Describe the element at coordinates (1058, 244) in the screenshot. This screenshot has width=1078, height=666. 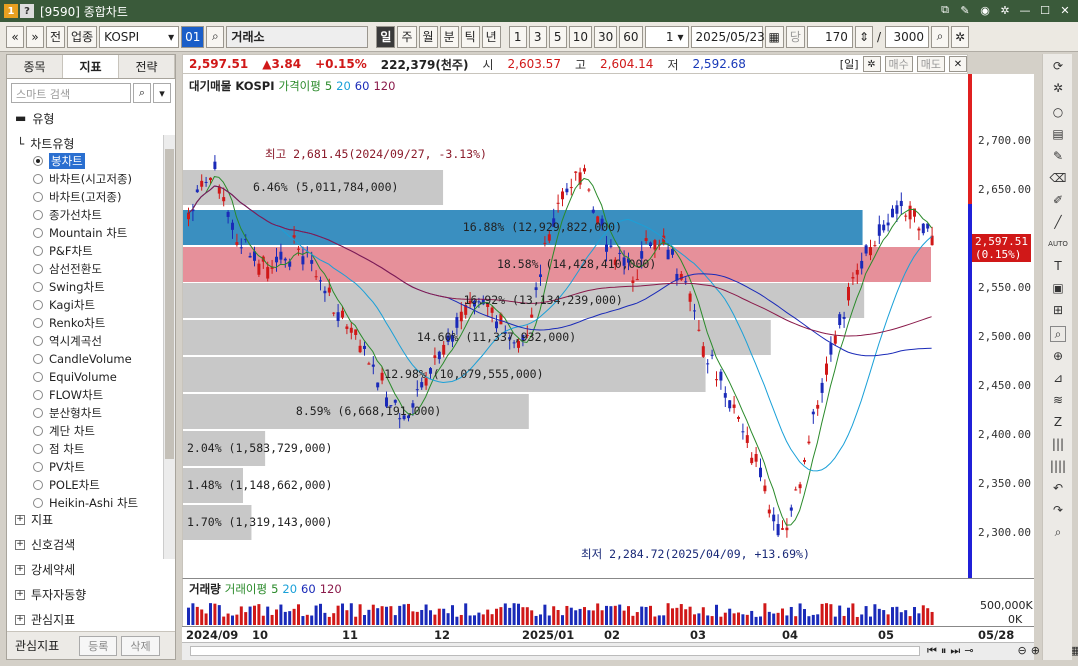
I see `auto-icon: AUTO` at that location.